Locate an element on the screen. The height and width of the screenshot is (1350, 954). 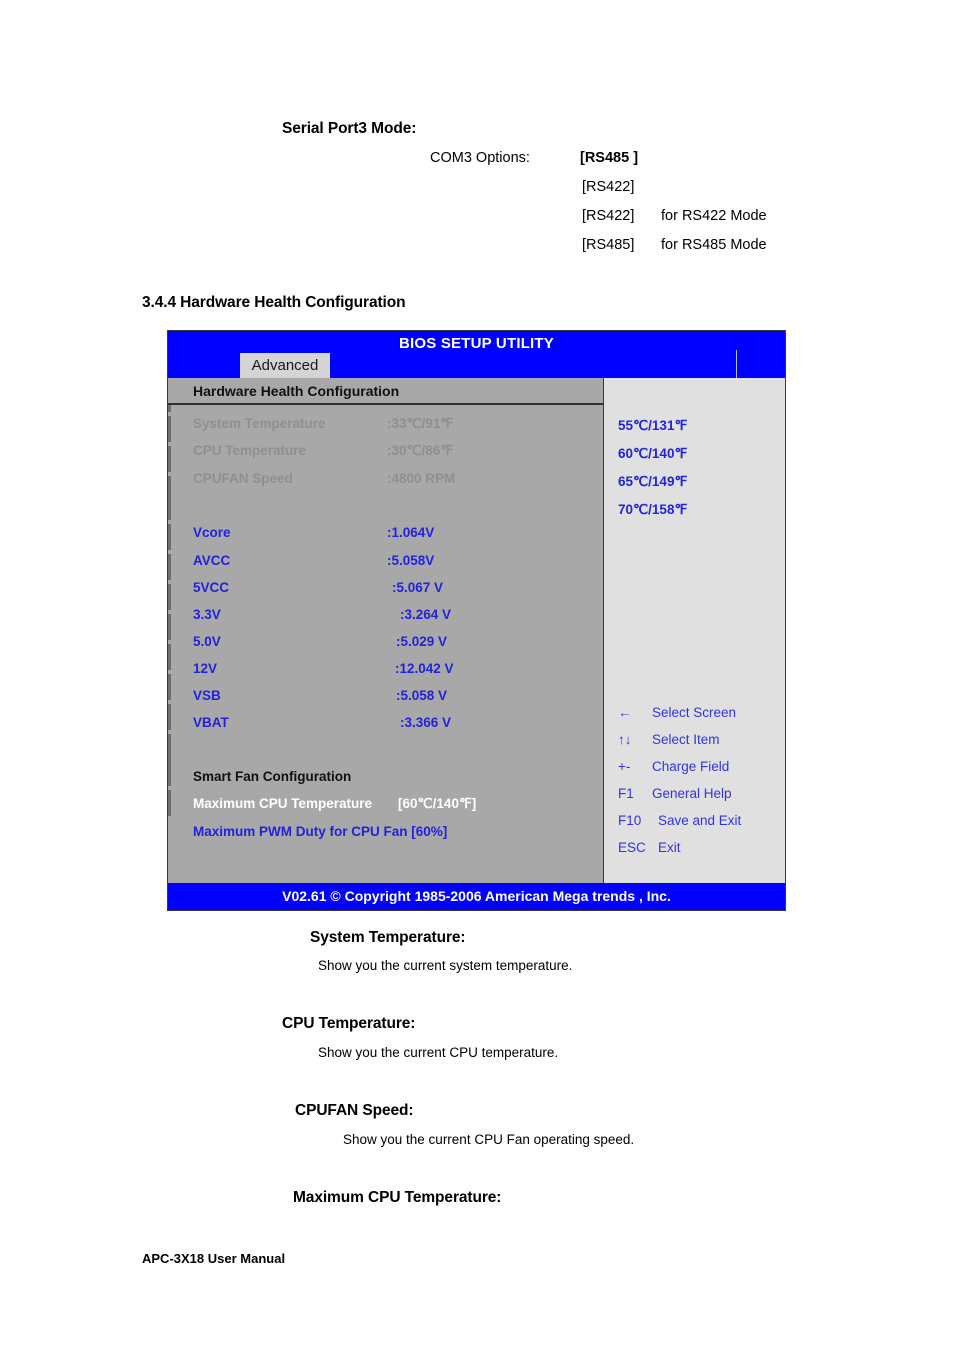
row-label-vcore: Vcore is located at coordinates (212, 532).